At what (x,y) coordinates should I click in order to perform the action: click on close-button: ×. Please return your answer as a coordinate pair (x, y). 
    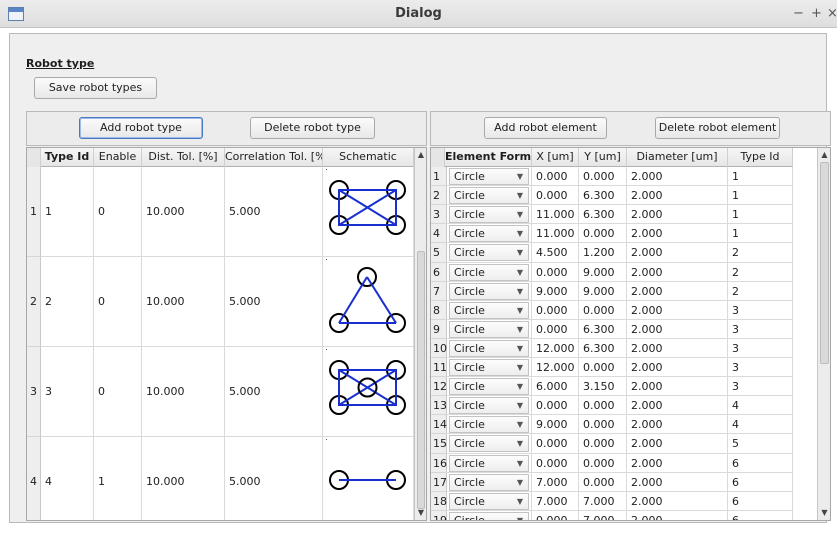
    Looking at the image, I should click on (832, 13).